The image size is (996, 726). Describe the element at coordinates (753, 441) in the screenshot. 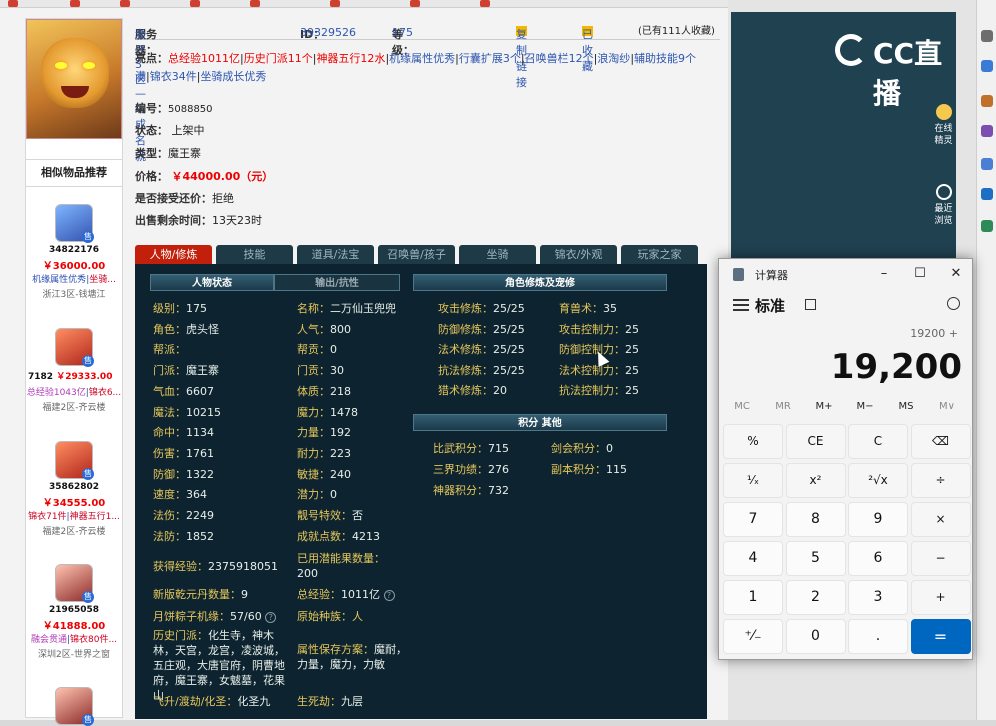

I see `percent-button: %` at that location.